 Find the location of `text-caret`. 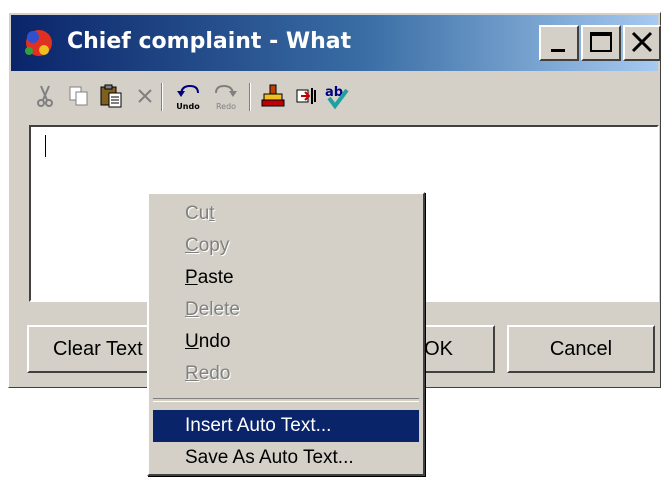

text-caret is located at coordinates (45, 146).